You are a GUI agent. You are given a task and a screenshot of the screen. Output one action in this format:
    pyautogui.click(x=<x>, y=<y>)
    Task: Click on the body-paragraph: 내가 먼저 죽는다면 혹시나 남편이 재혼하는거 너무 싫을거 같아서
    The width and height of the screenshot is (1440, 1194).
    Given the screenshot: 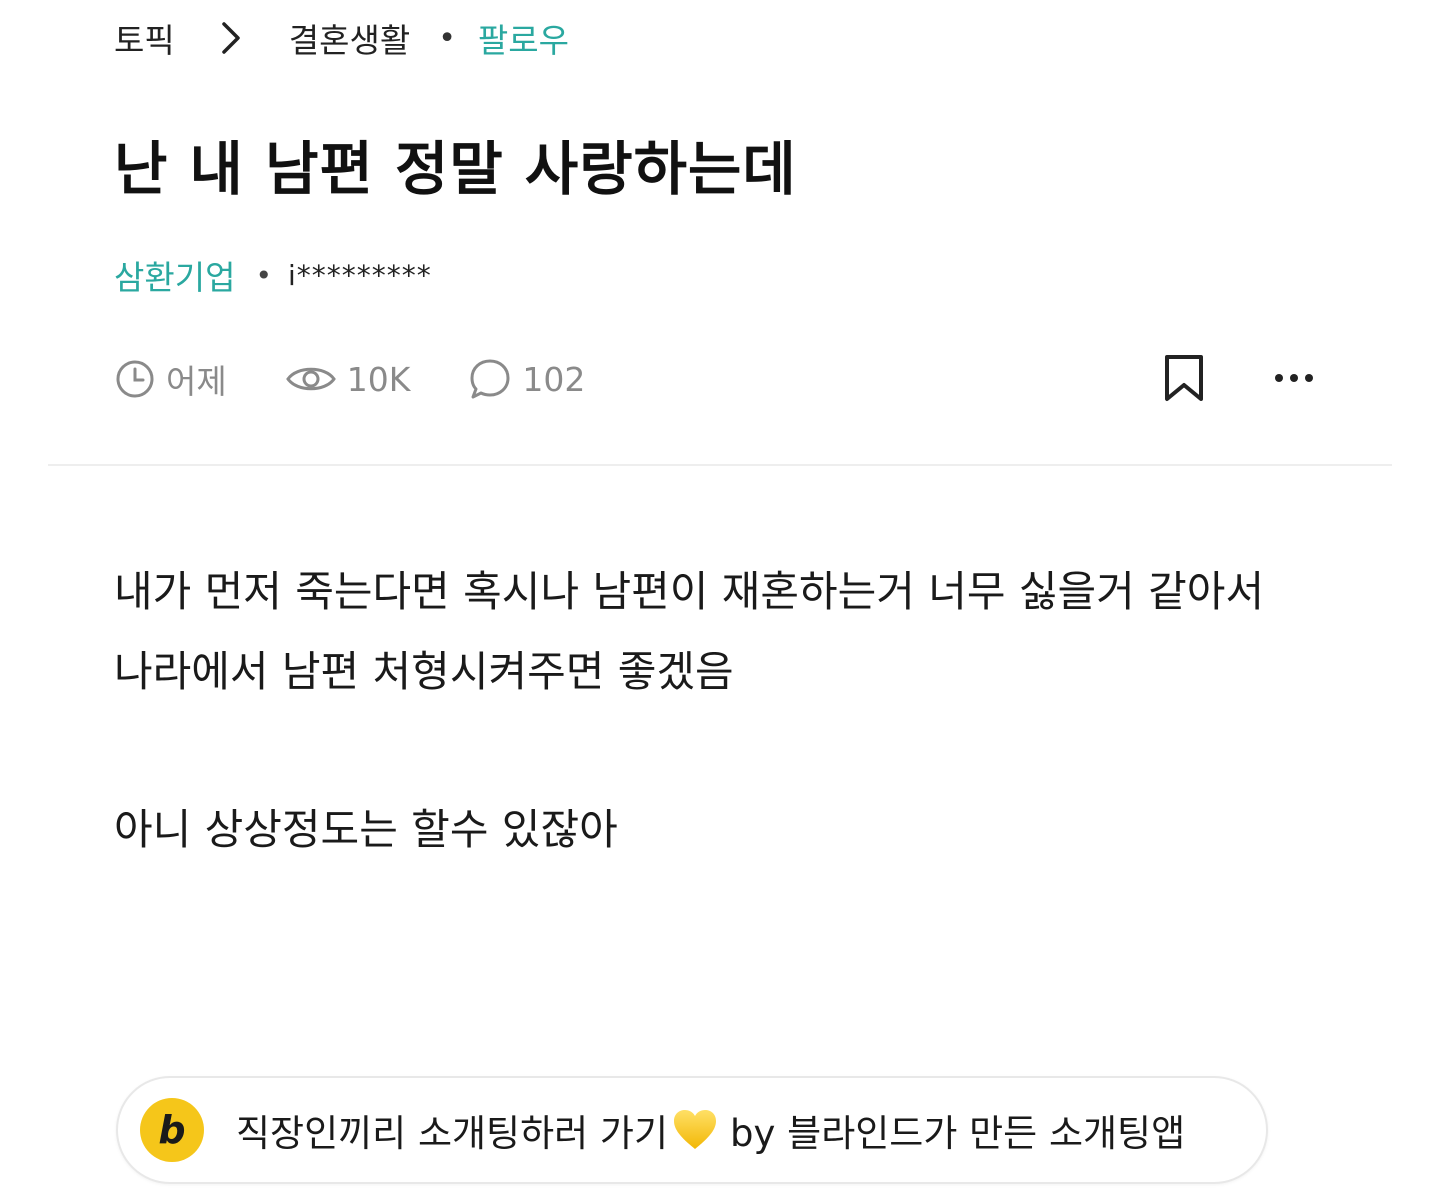 What is the action you would take?
    pyautogui.click(x=689, y=591)
    